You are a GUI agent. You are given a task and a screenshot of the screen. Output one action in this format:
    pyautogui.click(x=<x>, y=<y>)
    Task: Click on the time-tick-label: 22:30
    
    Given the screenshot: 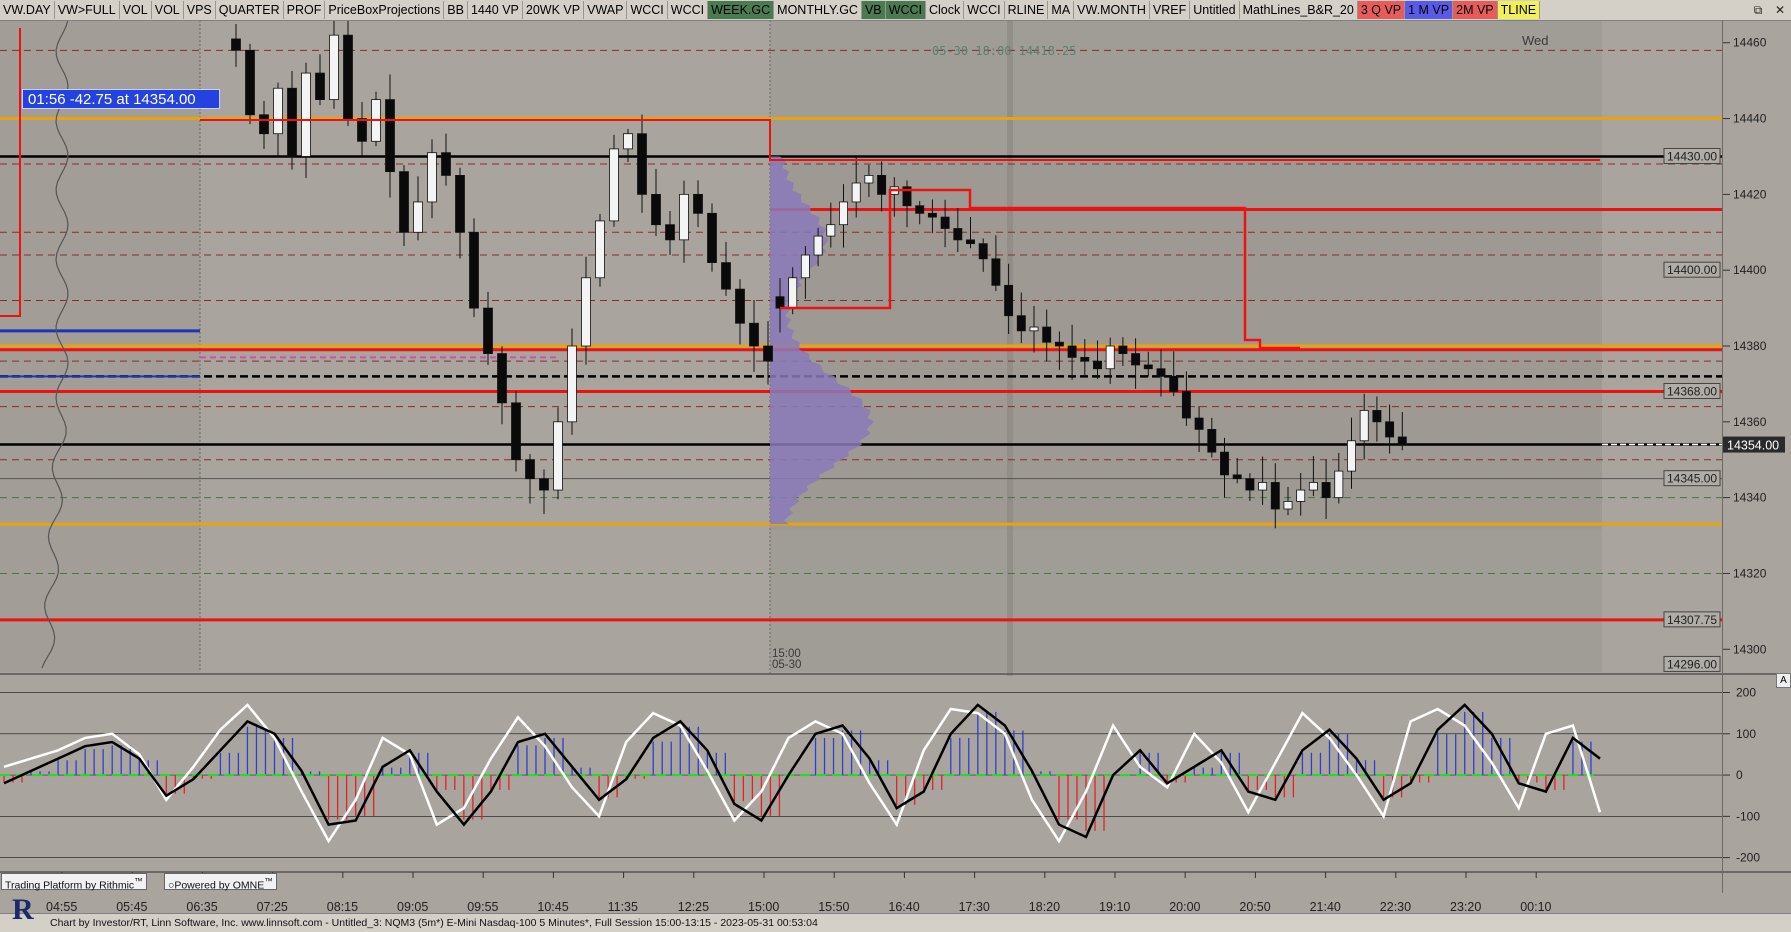 What is the action you would take?
    pyautogui.click(x=1395, y=906)
    